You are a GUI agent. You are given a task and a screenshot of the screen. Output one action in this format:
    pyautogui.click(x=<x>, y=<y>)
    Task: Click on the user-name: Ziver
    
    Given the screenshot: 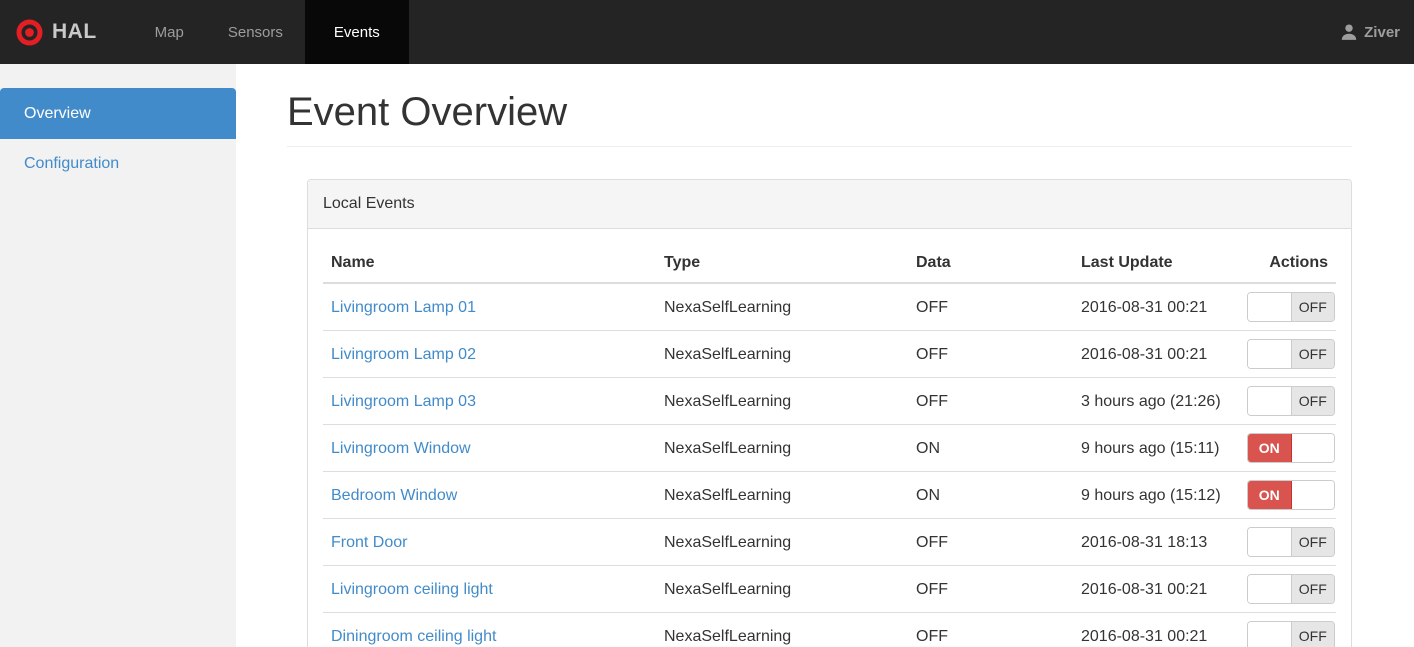 What is the action you would take?
    pyautogui.click(x=1382, y=32)
    